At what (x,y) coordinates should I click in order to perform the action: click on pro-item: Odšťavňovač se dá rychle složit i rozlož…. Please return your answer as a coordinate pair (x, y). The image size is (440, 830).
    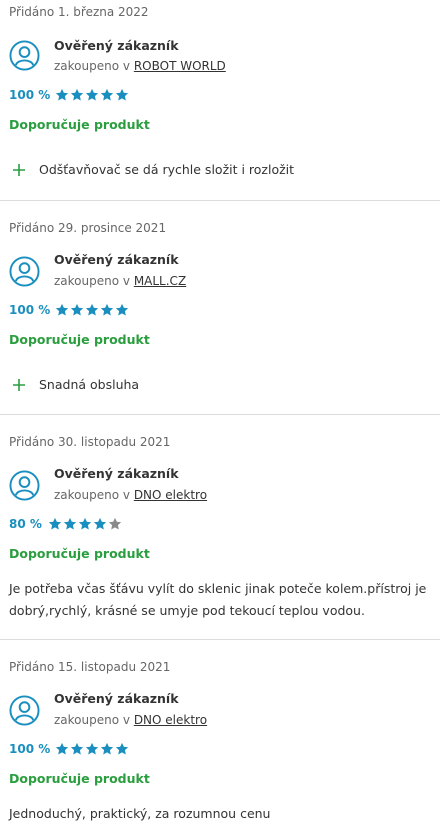
    Looking at the image, I should click on (153, 169).